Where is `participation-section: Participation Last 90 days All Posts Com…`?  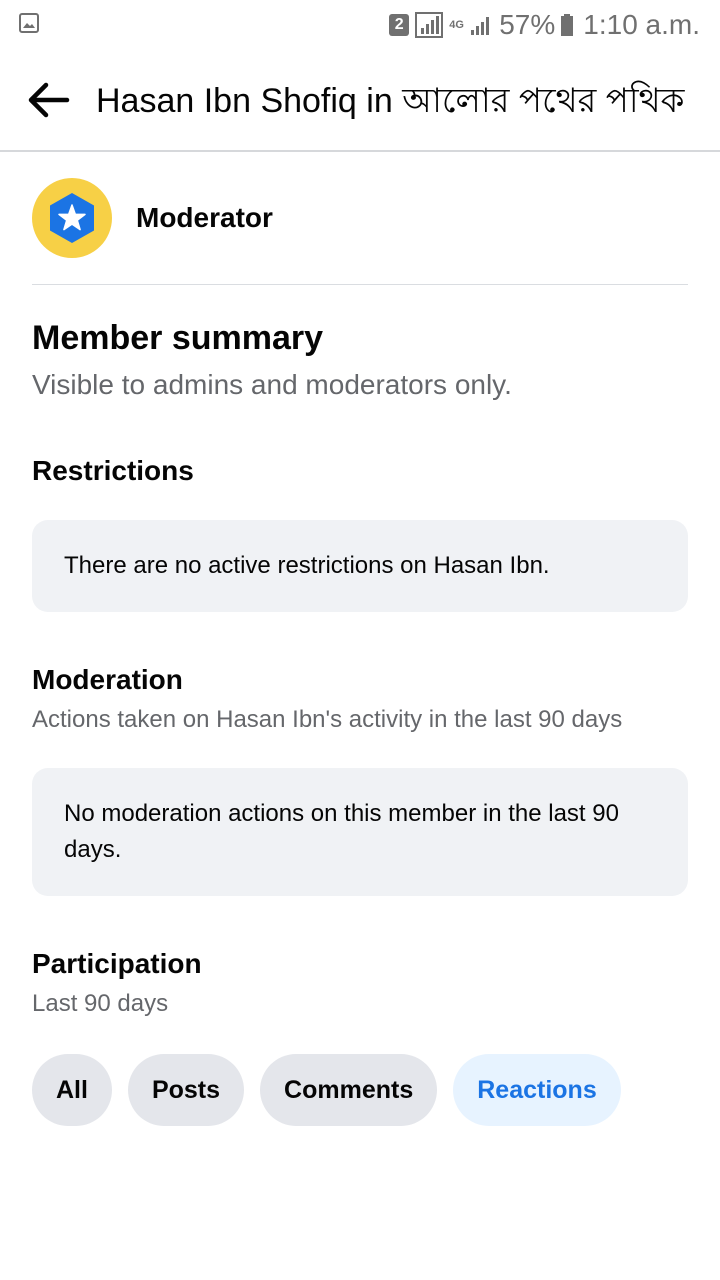 participation-section: Participation Last 90 days All Posts Com… is located at coordinates (360, 1036).